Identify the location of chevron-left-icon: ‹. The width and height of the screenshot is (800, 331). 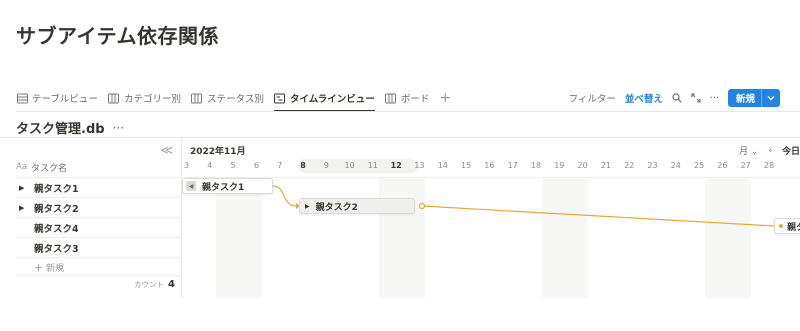
(770, 151).